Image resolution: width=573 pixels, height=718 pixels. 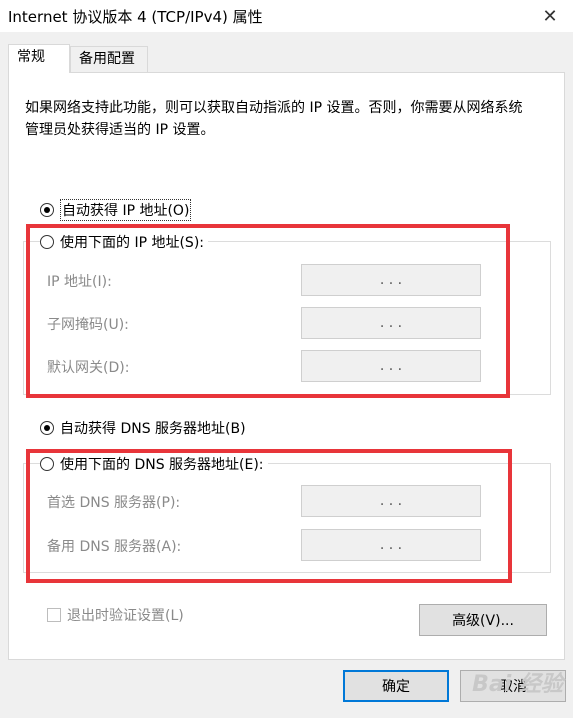 What do you see at coordinates (132, 243) in the screenshot?
I see `radio-manual-ip-label: 使用下面的 IP 地址(S):` at bounding box center [132, 243].